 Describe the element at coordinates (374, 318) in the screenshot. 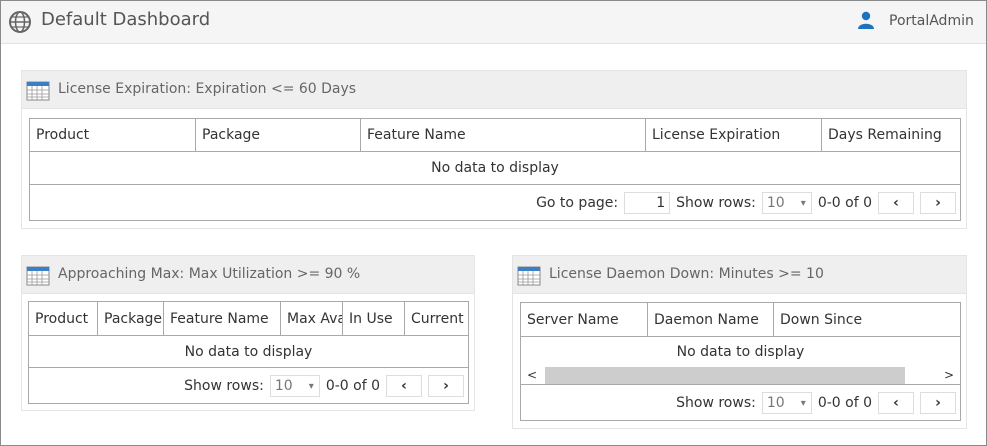

I see `column-header-in-use: In Use` at that location.